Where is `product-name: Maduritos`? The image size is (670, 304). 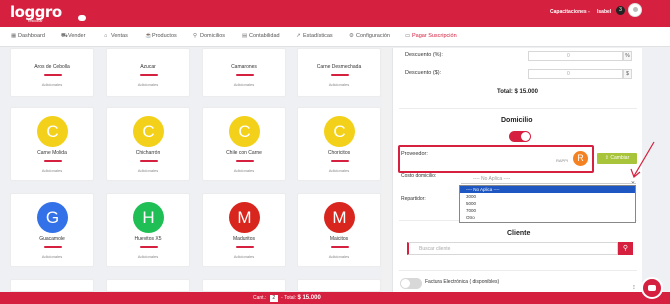
product-name: Maduritos is located at coordinates (244, 239).